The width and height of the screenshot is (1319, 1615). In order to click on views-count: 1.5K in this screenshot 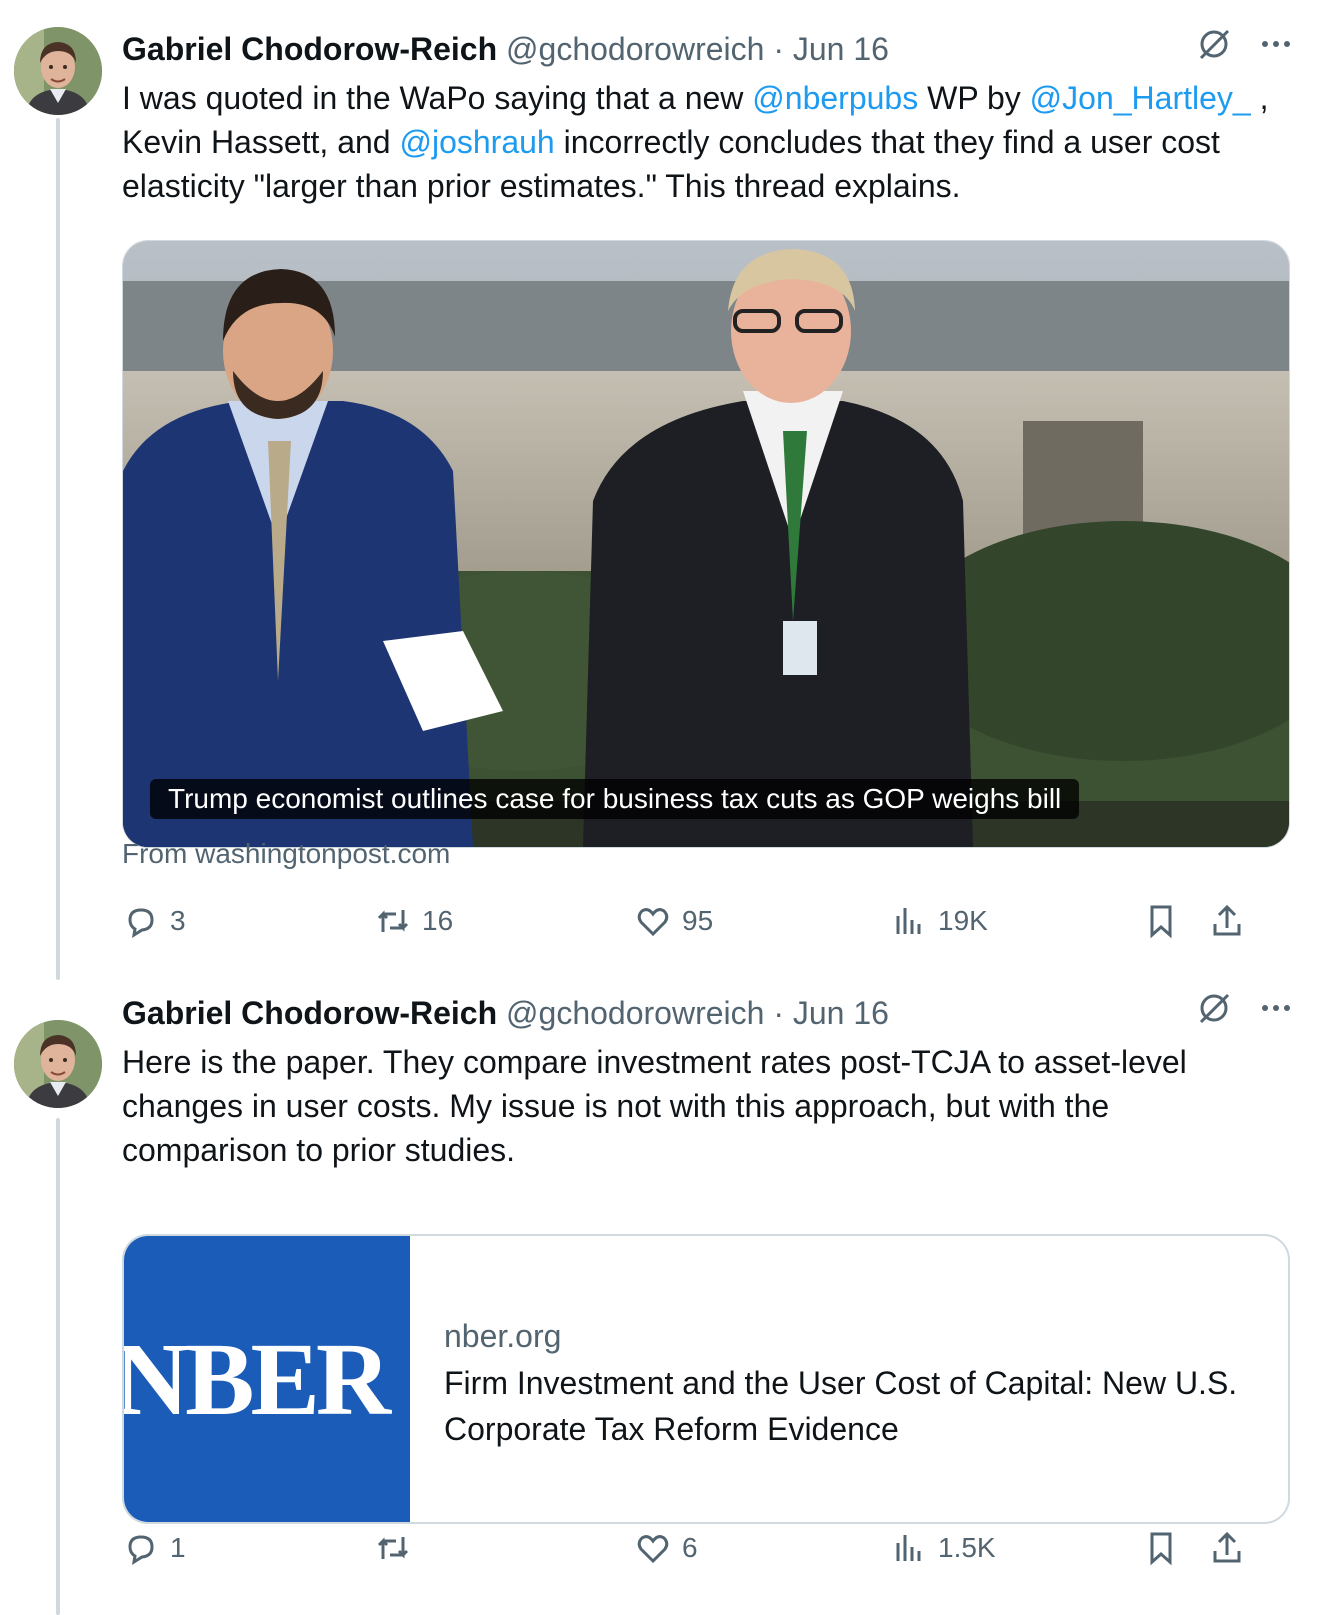, I will do `click(967, 1547)`.